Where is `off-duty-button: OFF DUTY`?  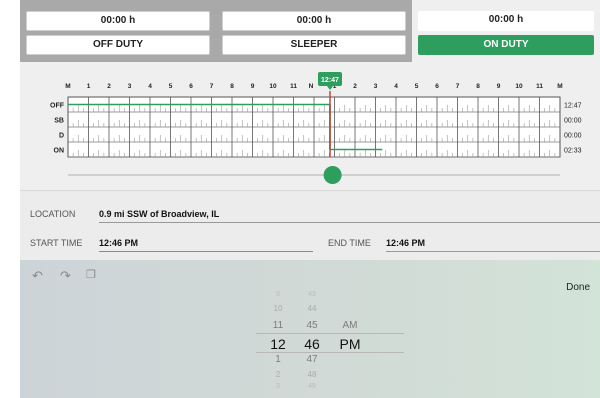 off-duty-button: OFF DUTY is located at coordinates (118, 45).